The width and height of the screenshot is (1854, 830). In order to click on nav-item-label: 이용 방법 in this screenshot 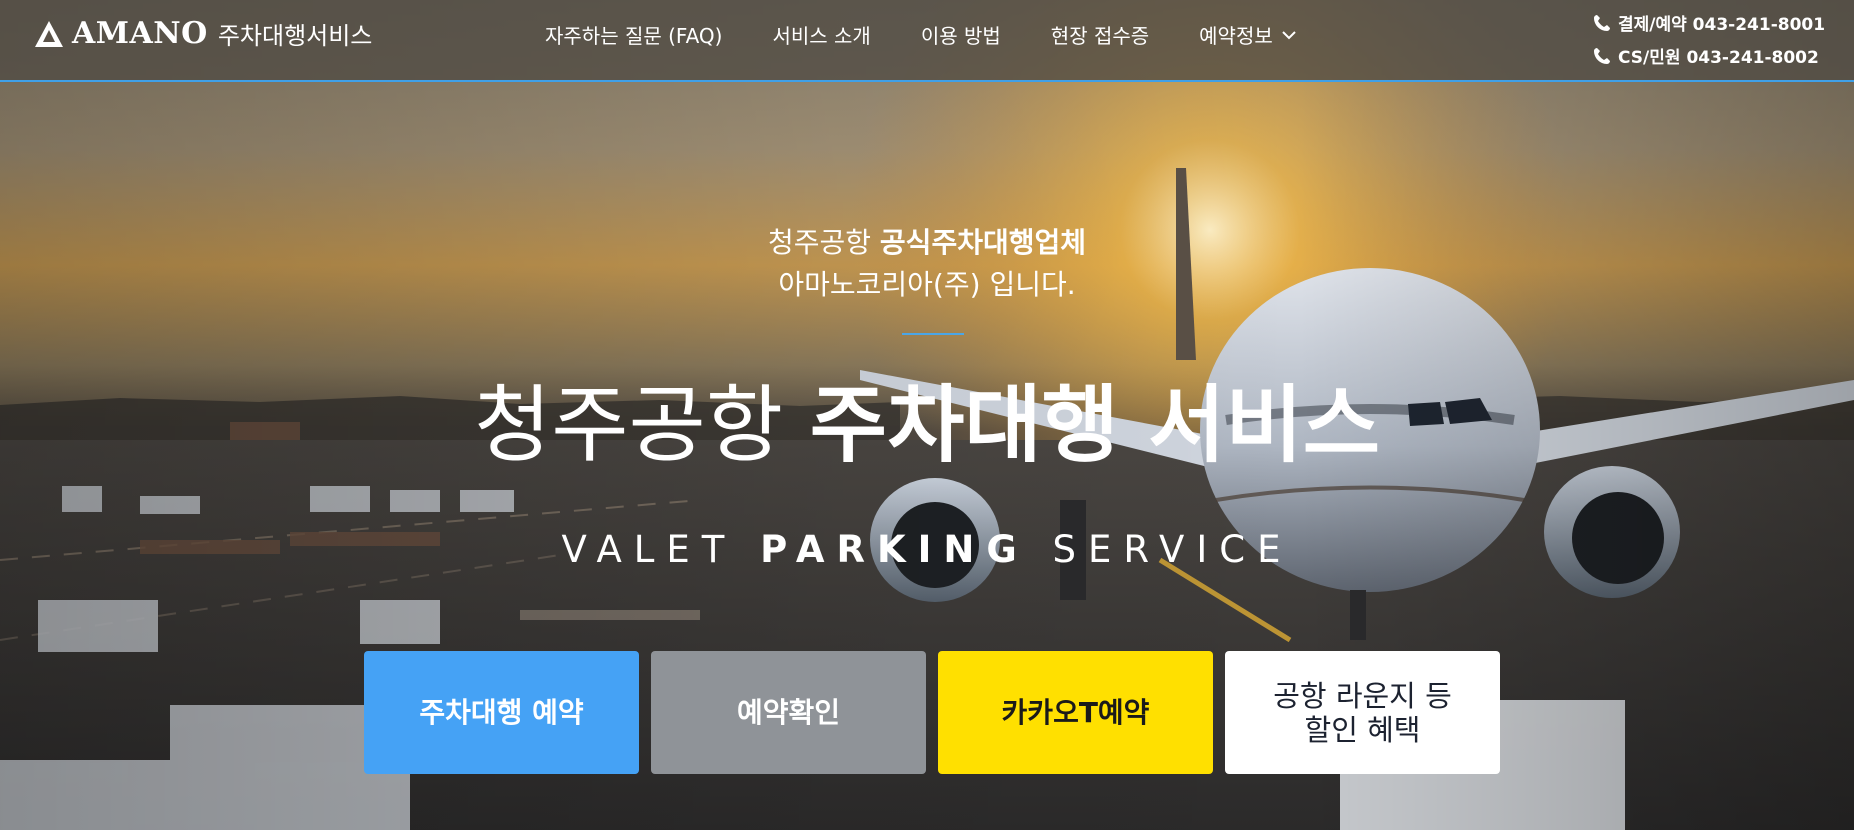, I will do `click(960, 36)`.